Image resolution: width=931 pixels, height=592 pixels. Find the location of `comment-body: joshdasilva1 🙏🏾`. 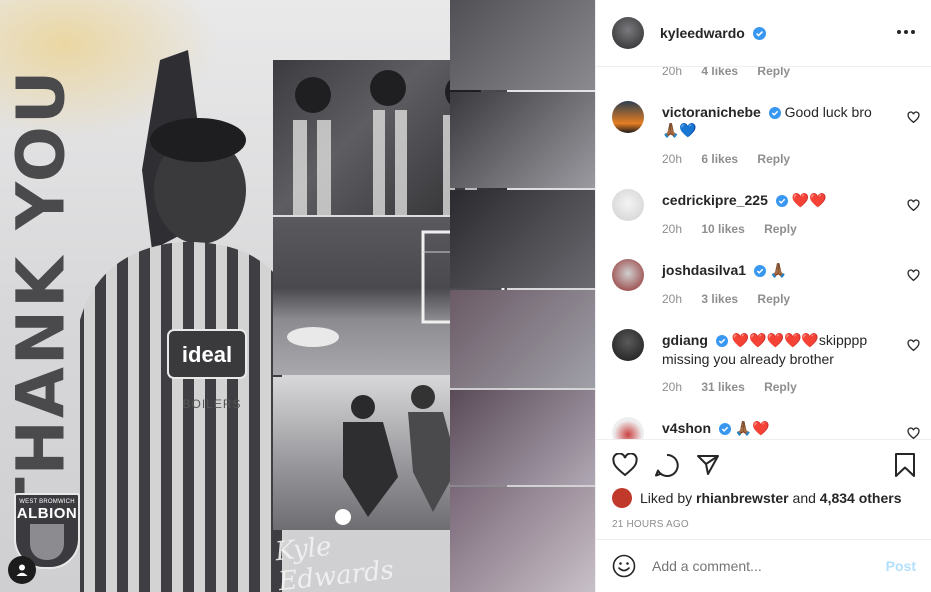

comment-body: joshdasilva1 🙏🏾 is located at coordinates (780, 270).